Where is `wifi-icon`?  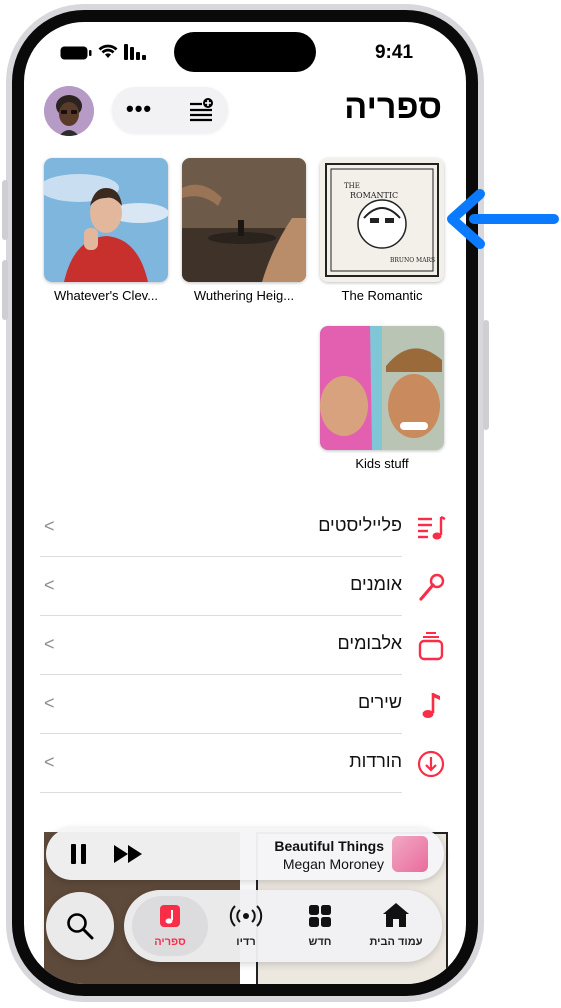
wifi-icon is located at coordinates (108, 51).